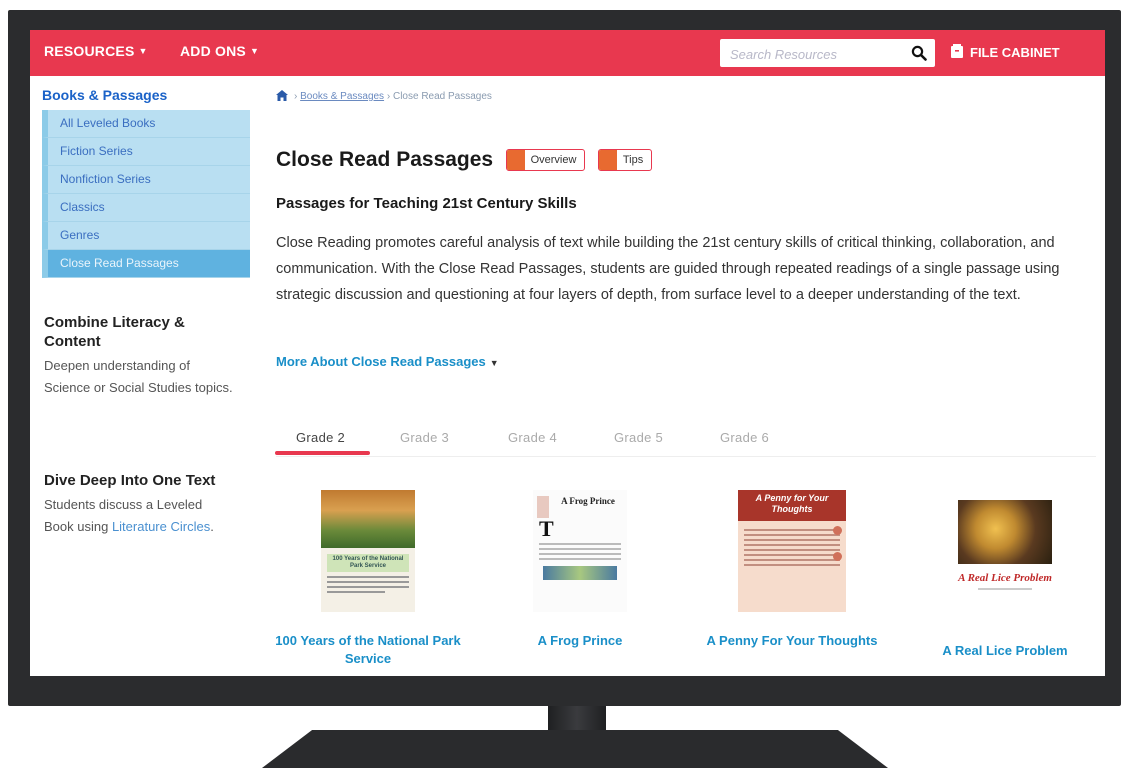 The height and width of the screenshot is (768, 1121). I want to click on search-box, so click(827, 53).